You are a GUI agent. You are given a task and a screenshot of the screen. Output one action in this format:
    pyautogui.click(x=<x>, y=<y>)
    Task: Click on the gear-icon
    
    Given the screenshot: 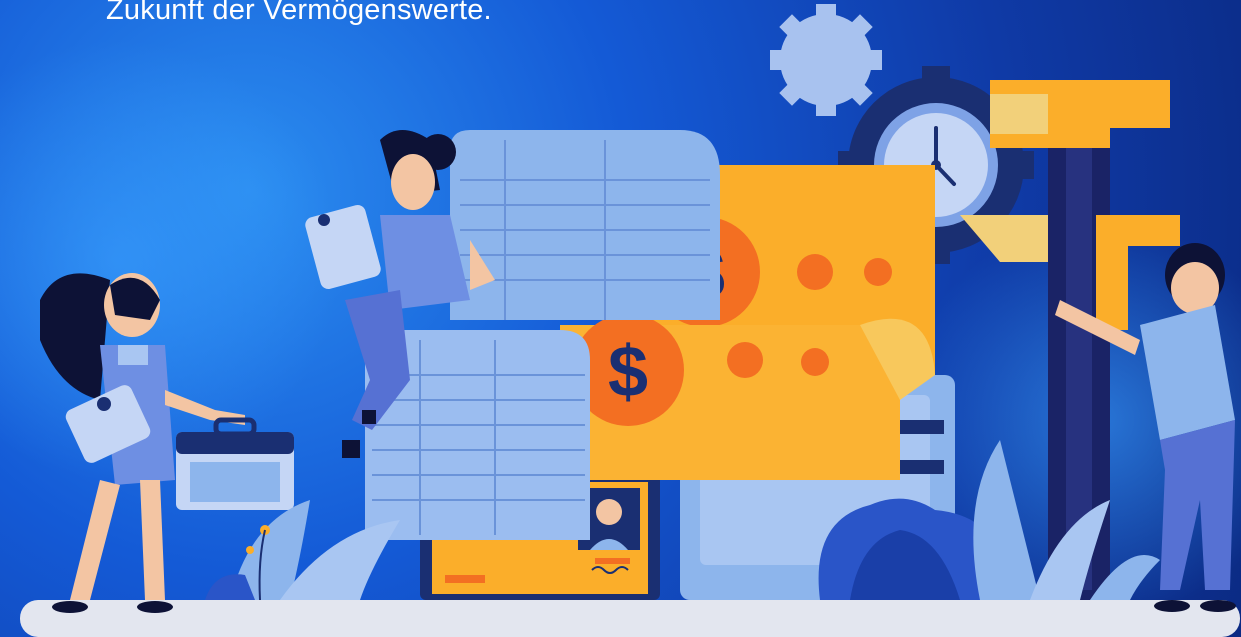 What is the action you would take?
    pyautogui.click(x=826, y=60)
    